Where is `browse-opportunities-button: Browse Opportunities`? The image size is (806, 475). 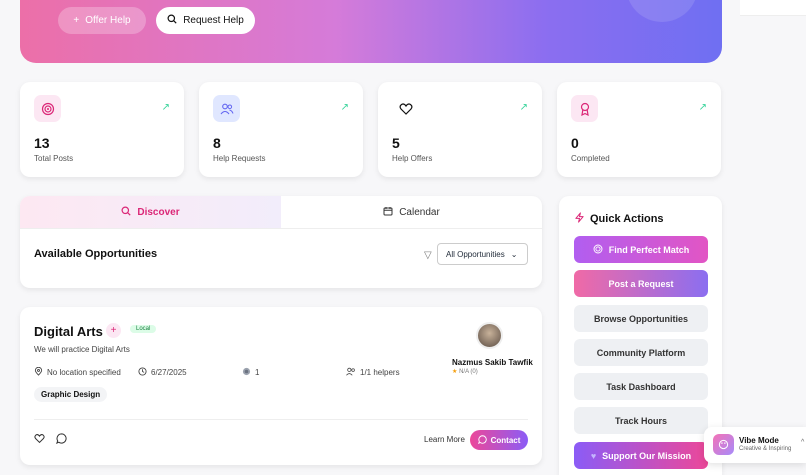
browse-opportunities-button: Browse Opportunities is located at coordinates (641, 318).